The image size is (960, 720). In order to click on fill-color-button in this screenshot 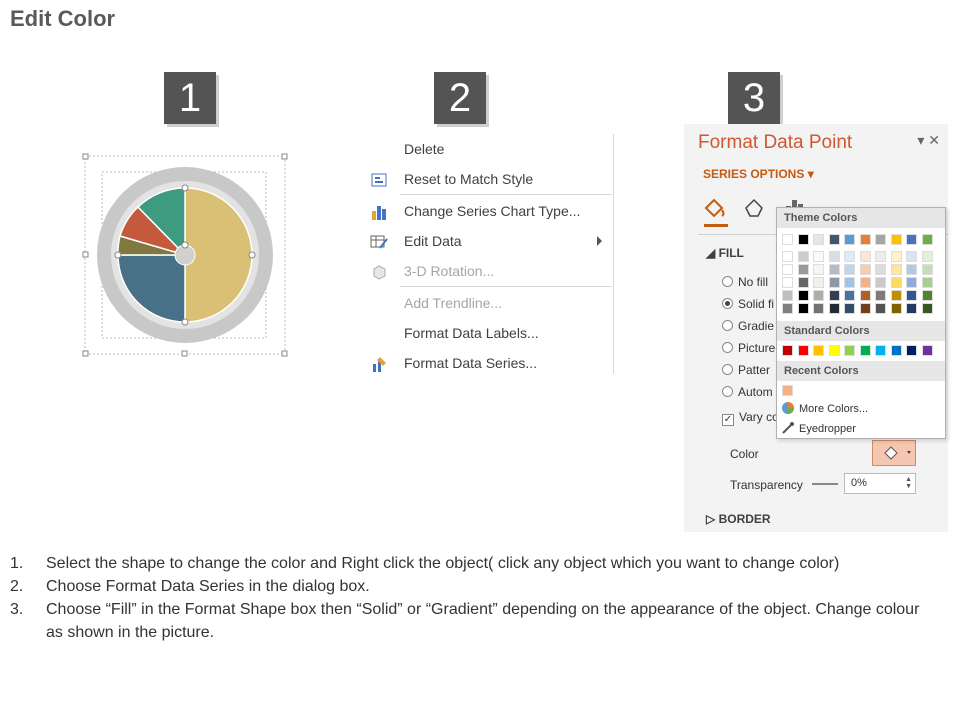, I will do `click(894, 453)`.